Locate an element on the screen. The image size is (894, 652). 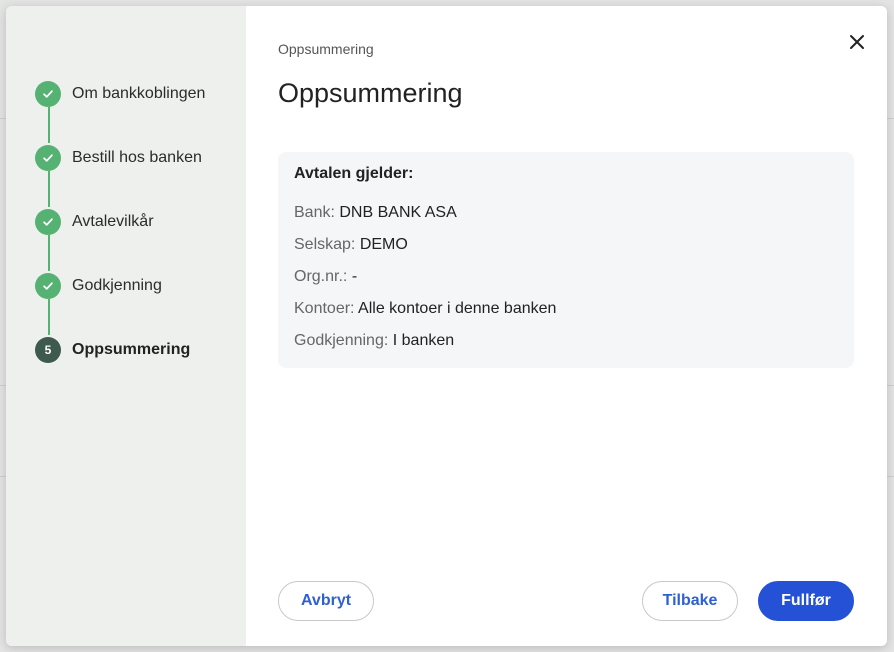
close-button is located at coordinates (857, 42).